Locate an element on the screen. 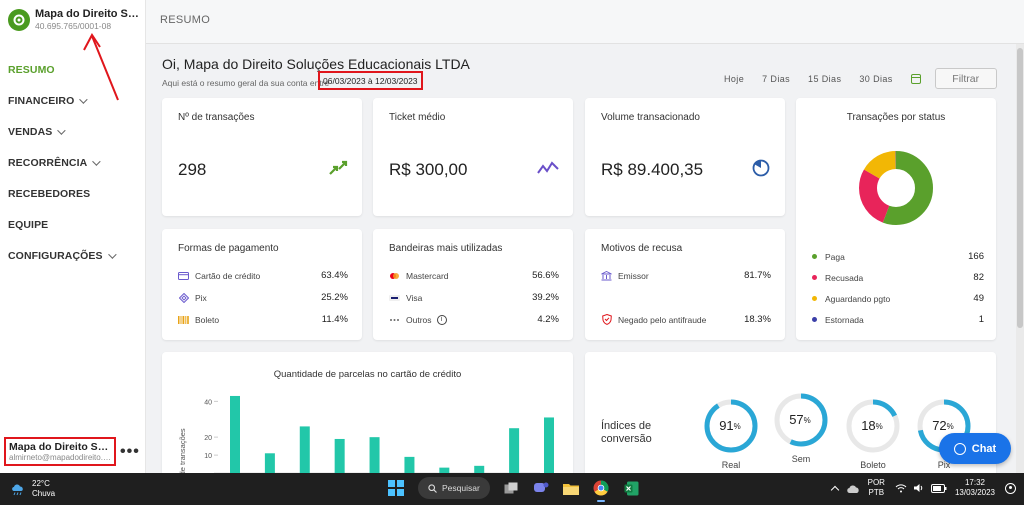 The width and height of the screenshot is (1024, 505). nav-item-equipe: EQUIPE is located at coordinates (61, 224).